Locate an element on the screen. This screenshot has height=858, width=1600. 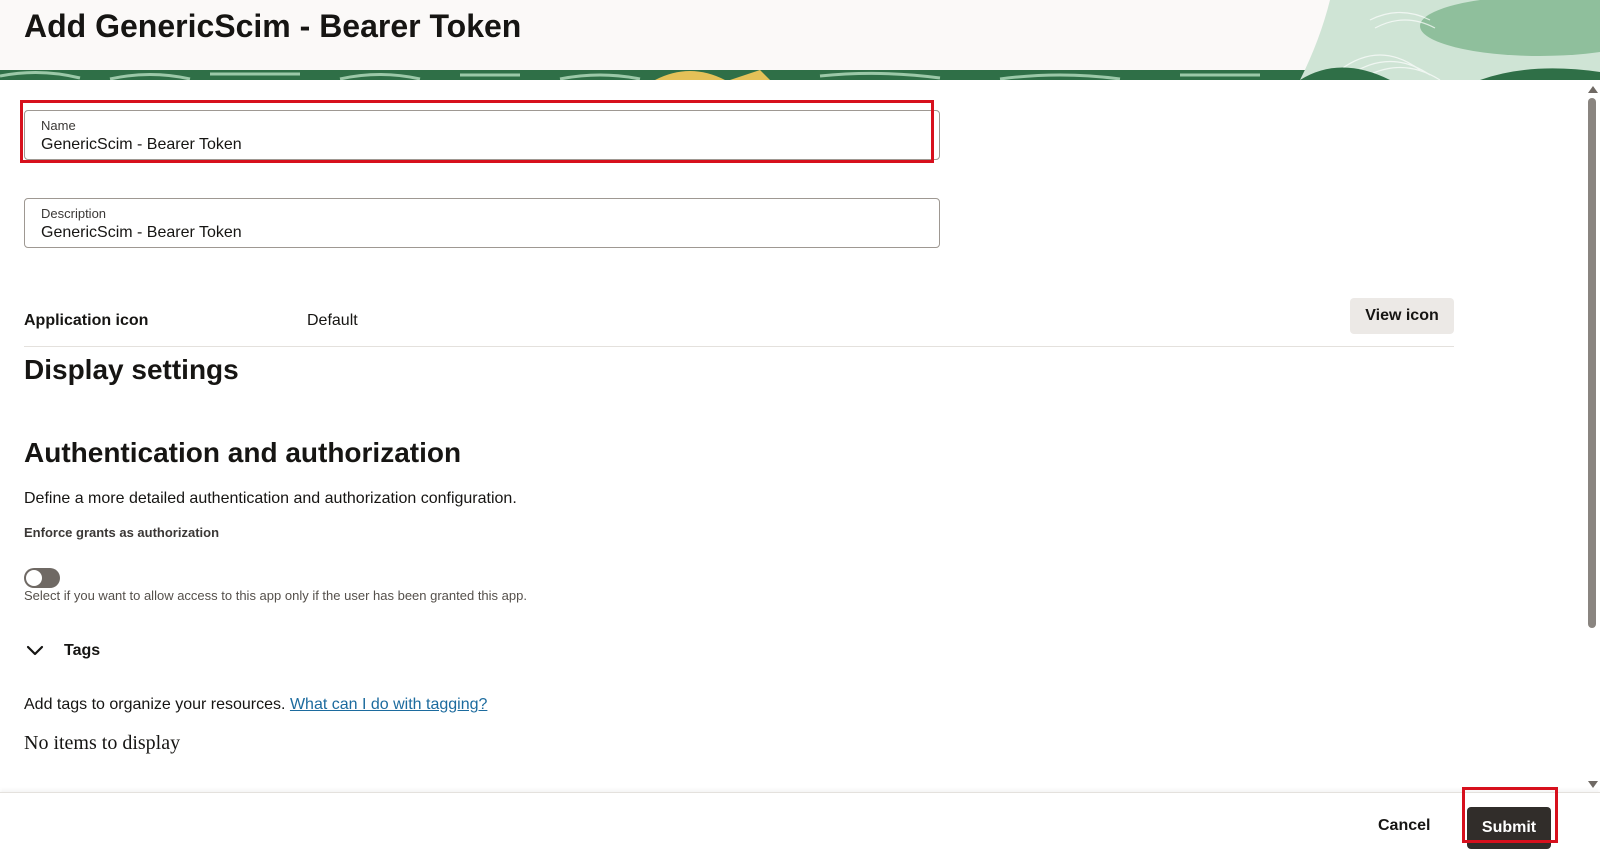
description-input is located at coordinates (481, 233).